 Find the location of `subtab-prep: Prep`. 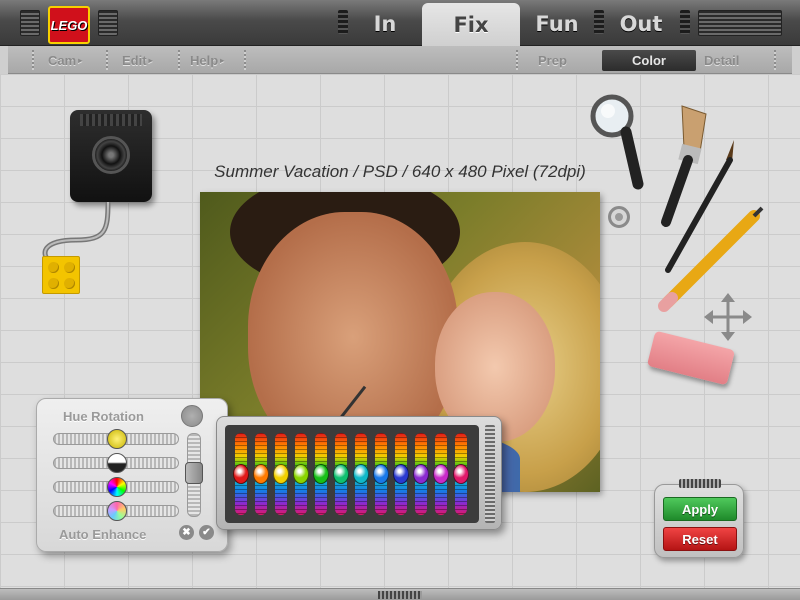

subtab-prep: Prep is located at coordinates (552, 60).